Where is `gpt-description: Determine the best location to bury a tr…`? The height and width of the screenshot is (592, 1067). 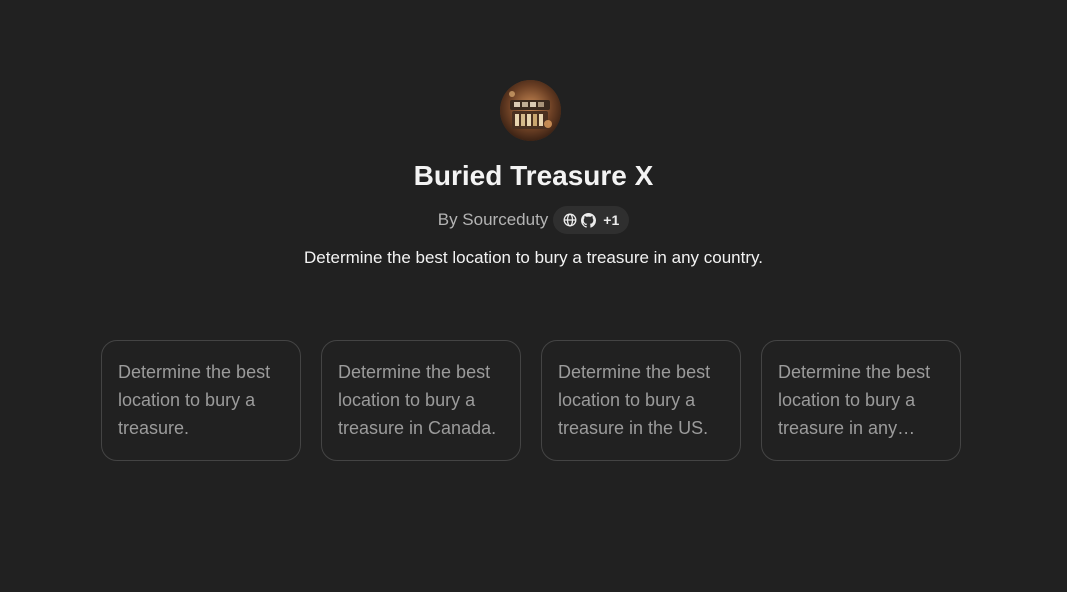 gpt-description: Determine the best location to bury a tr… is located at coordinates (533, 257).